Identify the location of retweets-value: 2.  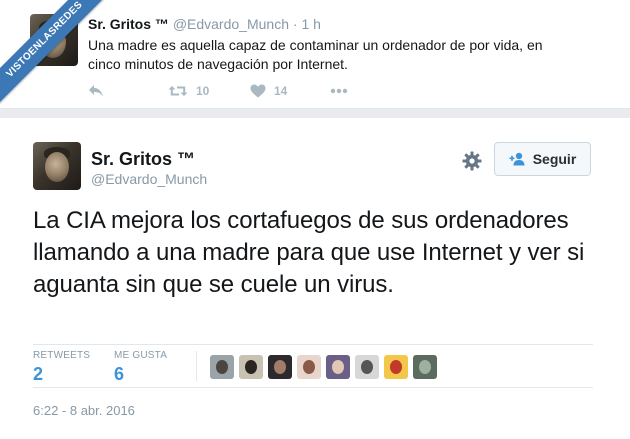
(38, 374).